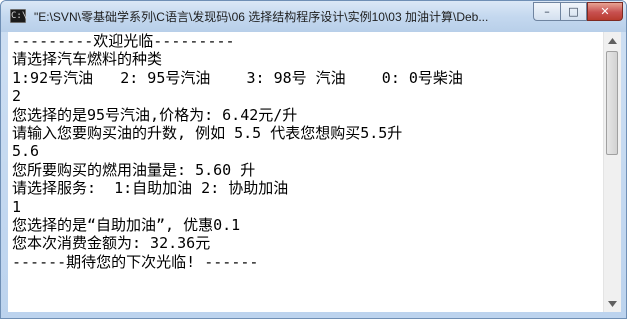 This screenshot has height=319, width=627. I want to click on console-line: ------期待您的下次光临! ------, so click(135, 261).